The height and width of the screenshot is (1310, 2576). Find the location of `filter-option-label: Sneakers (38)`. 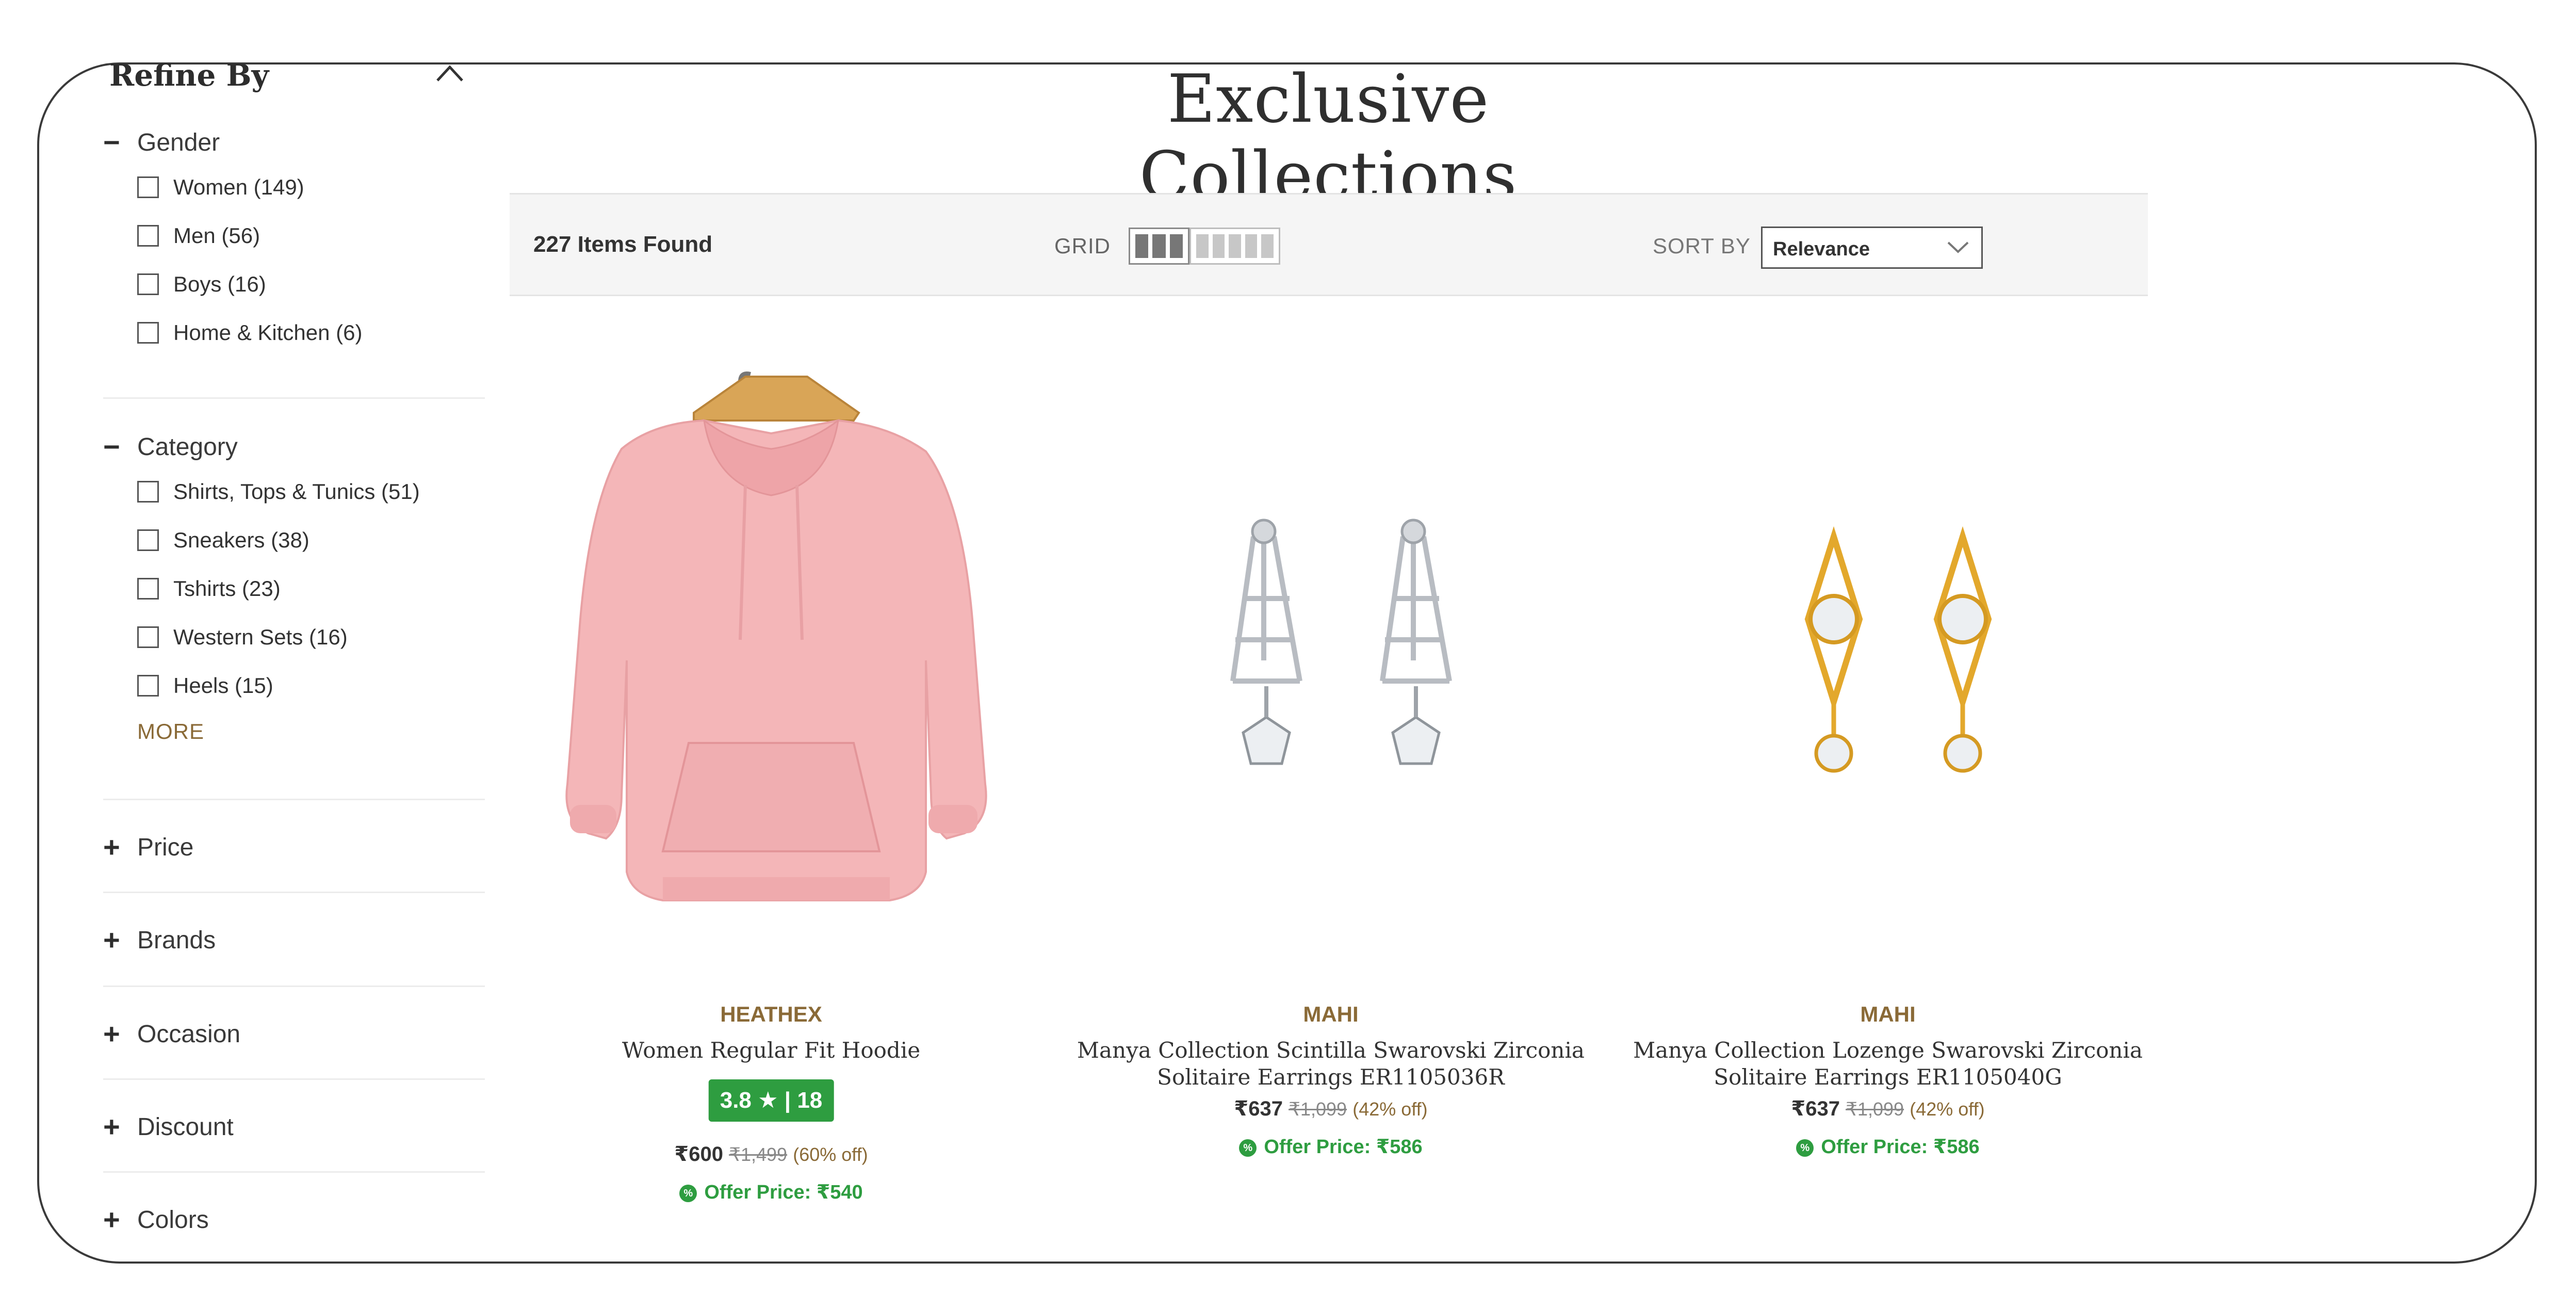

filter-option-label: Sneakers (38) is located at coordinates (241, 540).